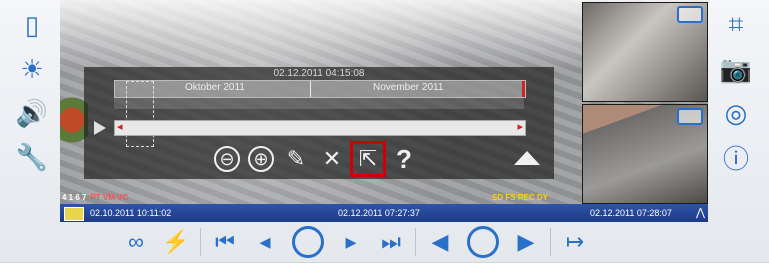 This screenshot has width=769, height=280. I want to click on lifebuoy-icon: ◎, so click(736, 113).